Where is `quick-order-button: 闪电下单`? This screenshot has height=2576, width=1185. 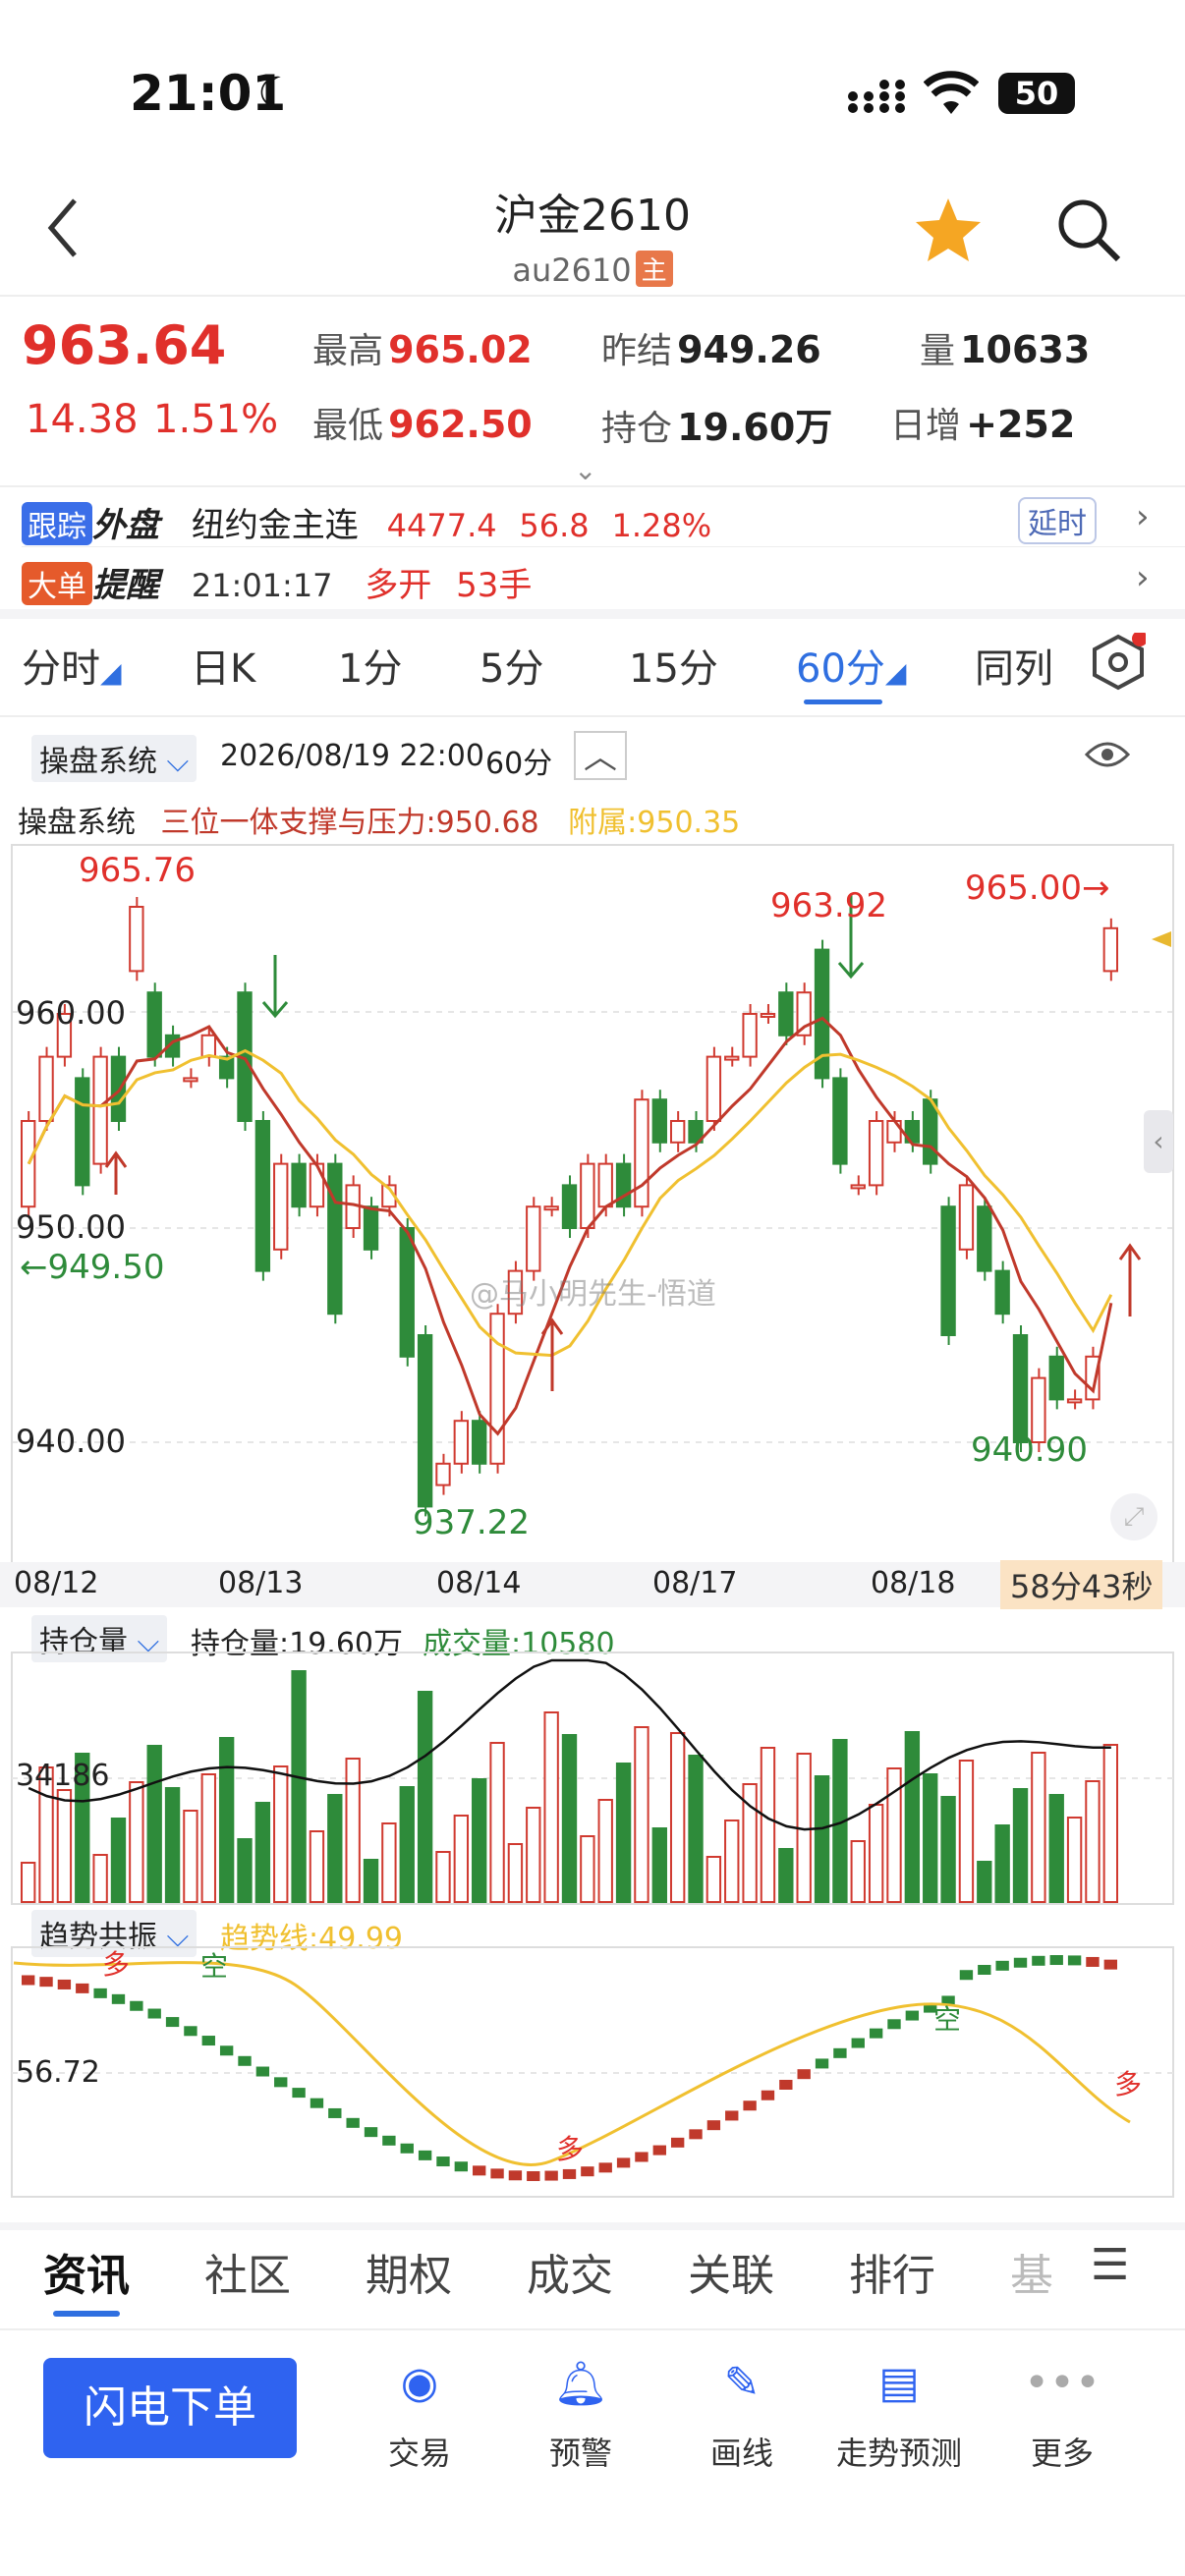
quick-order-button: 闪电下单 is located at coordinates (170, 2408).